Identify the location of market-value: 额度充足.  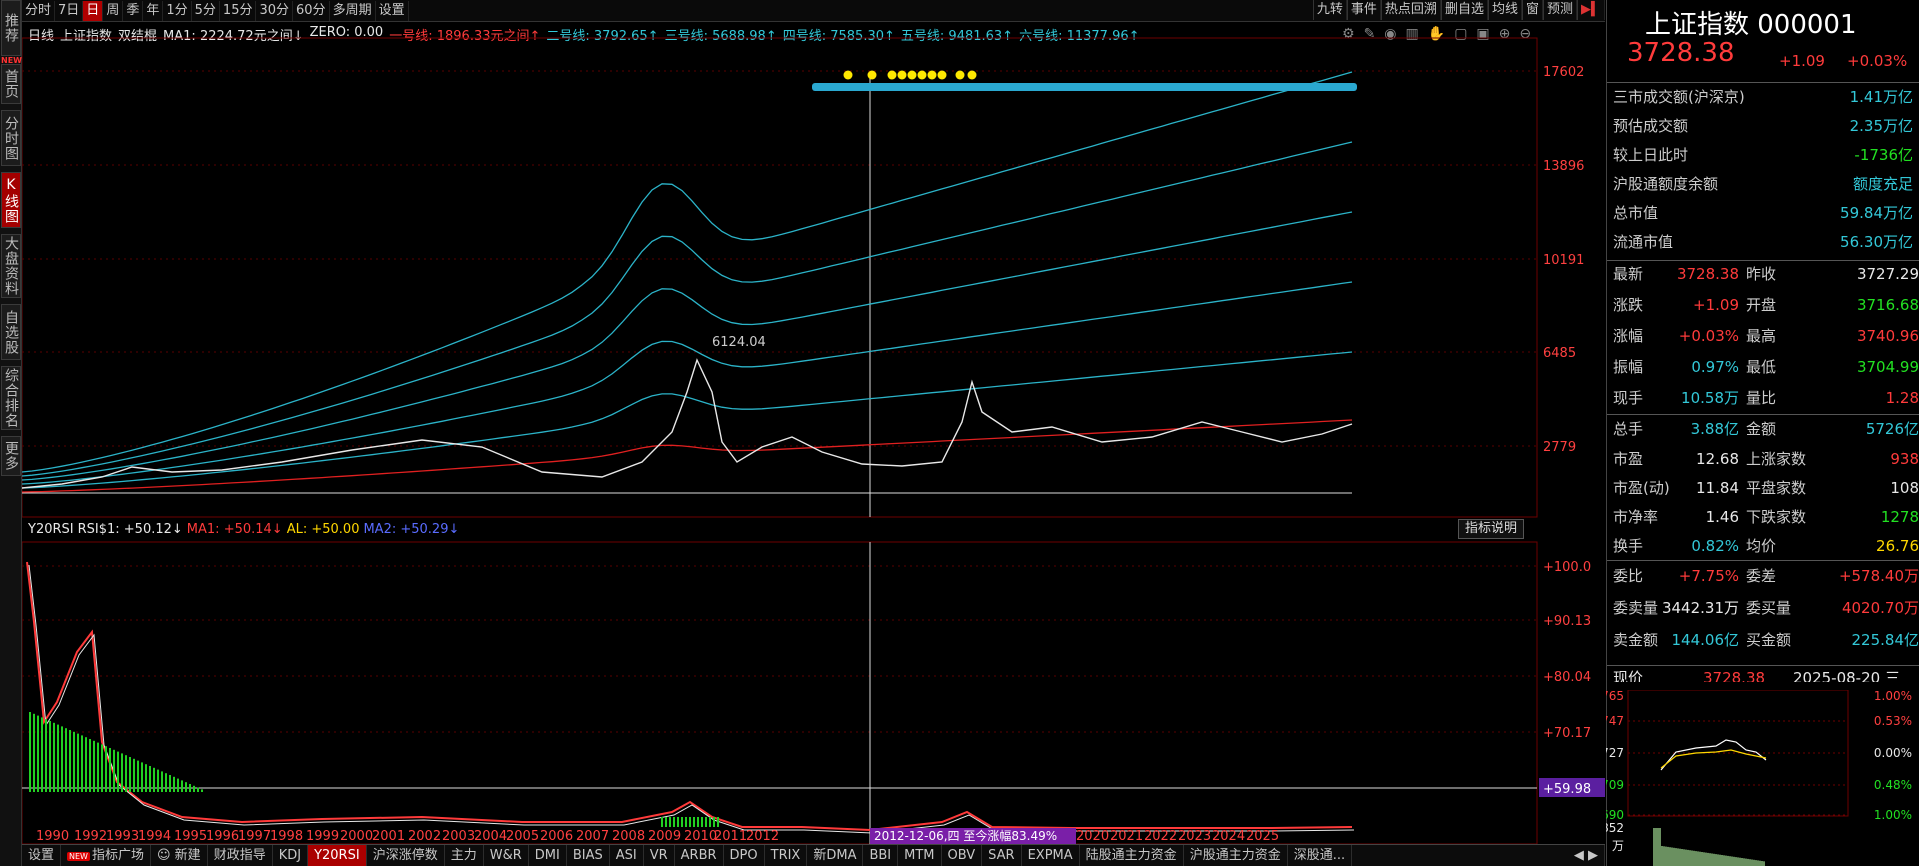
(1882, 184).